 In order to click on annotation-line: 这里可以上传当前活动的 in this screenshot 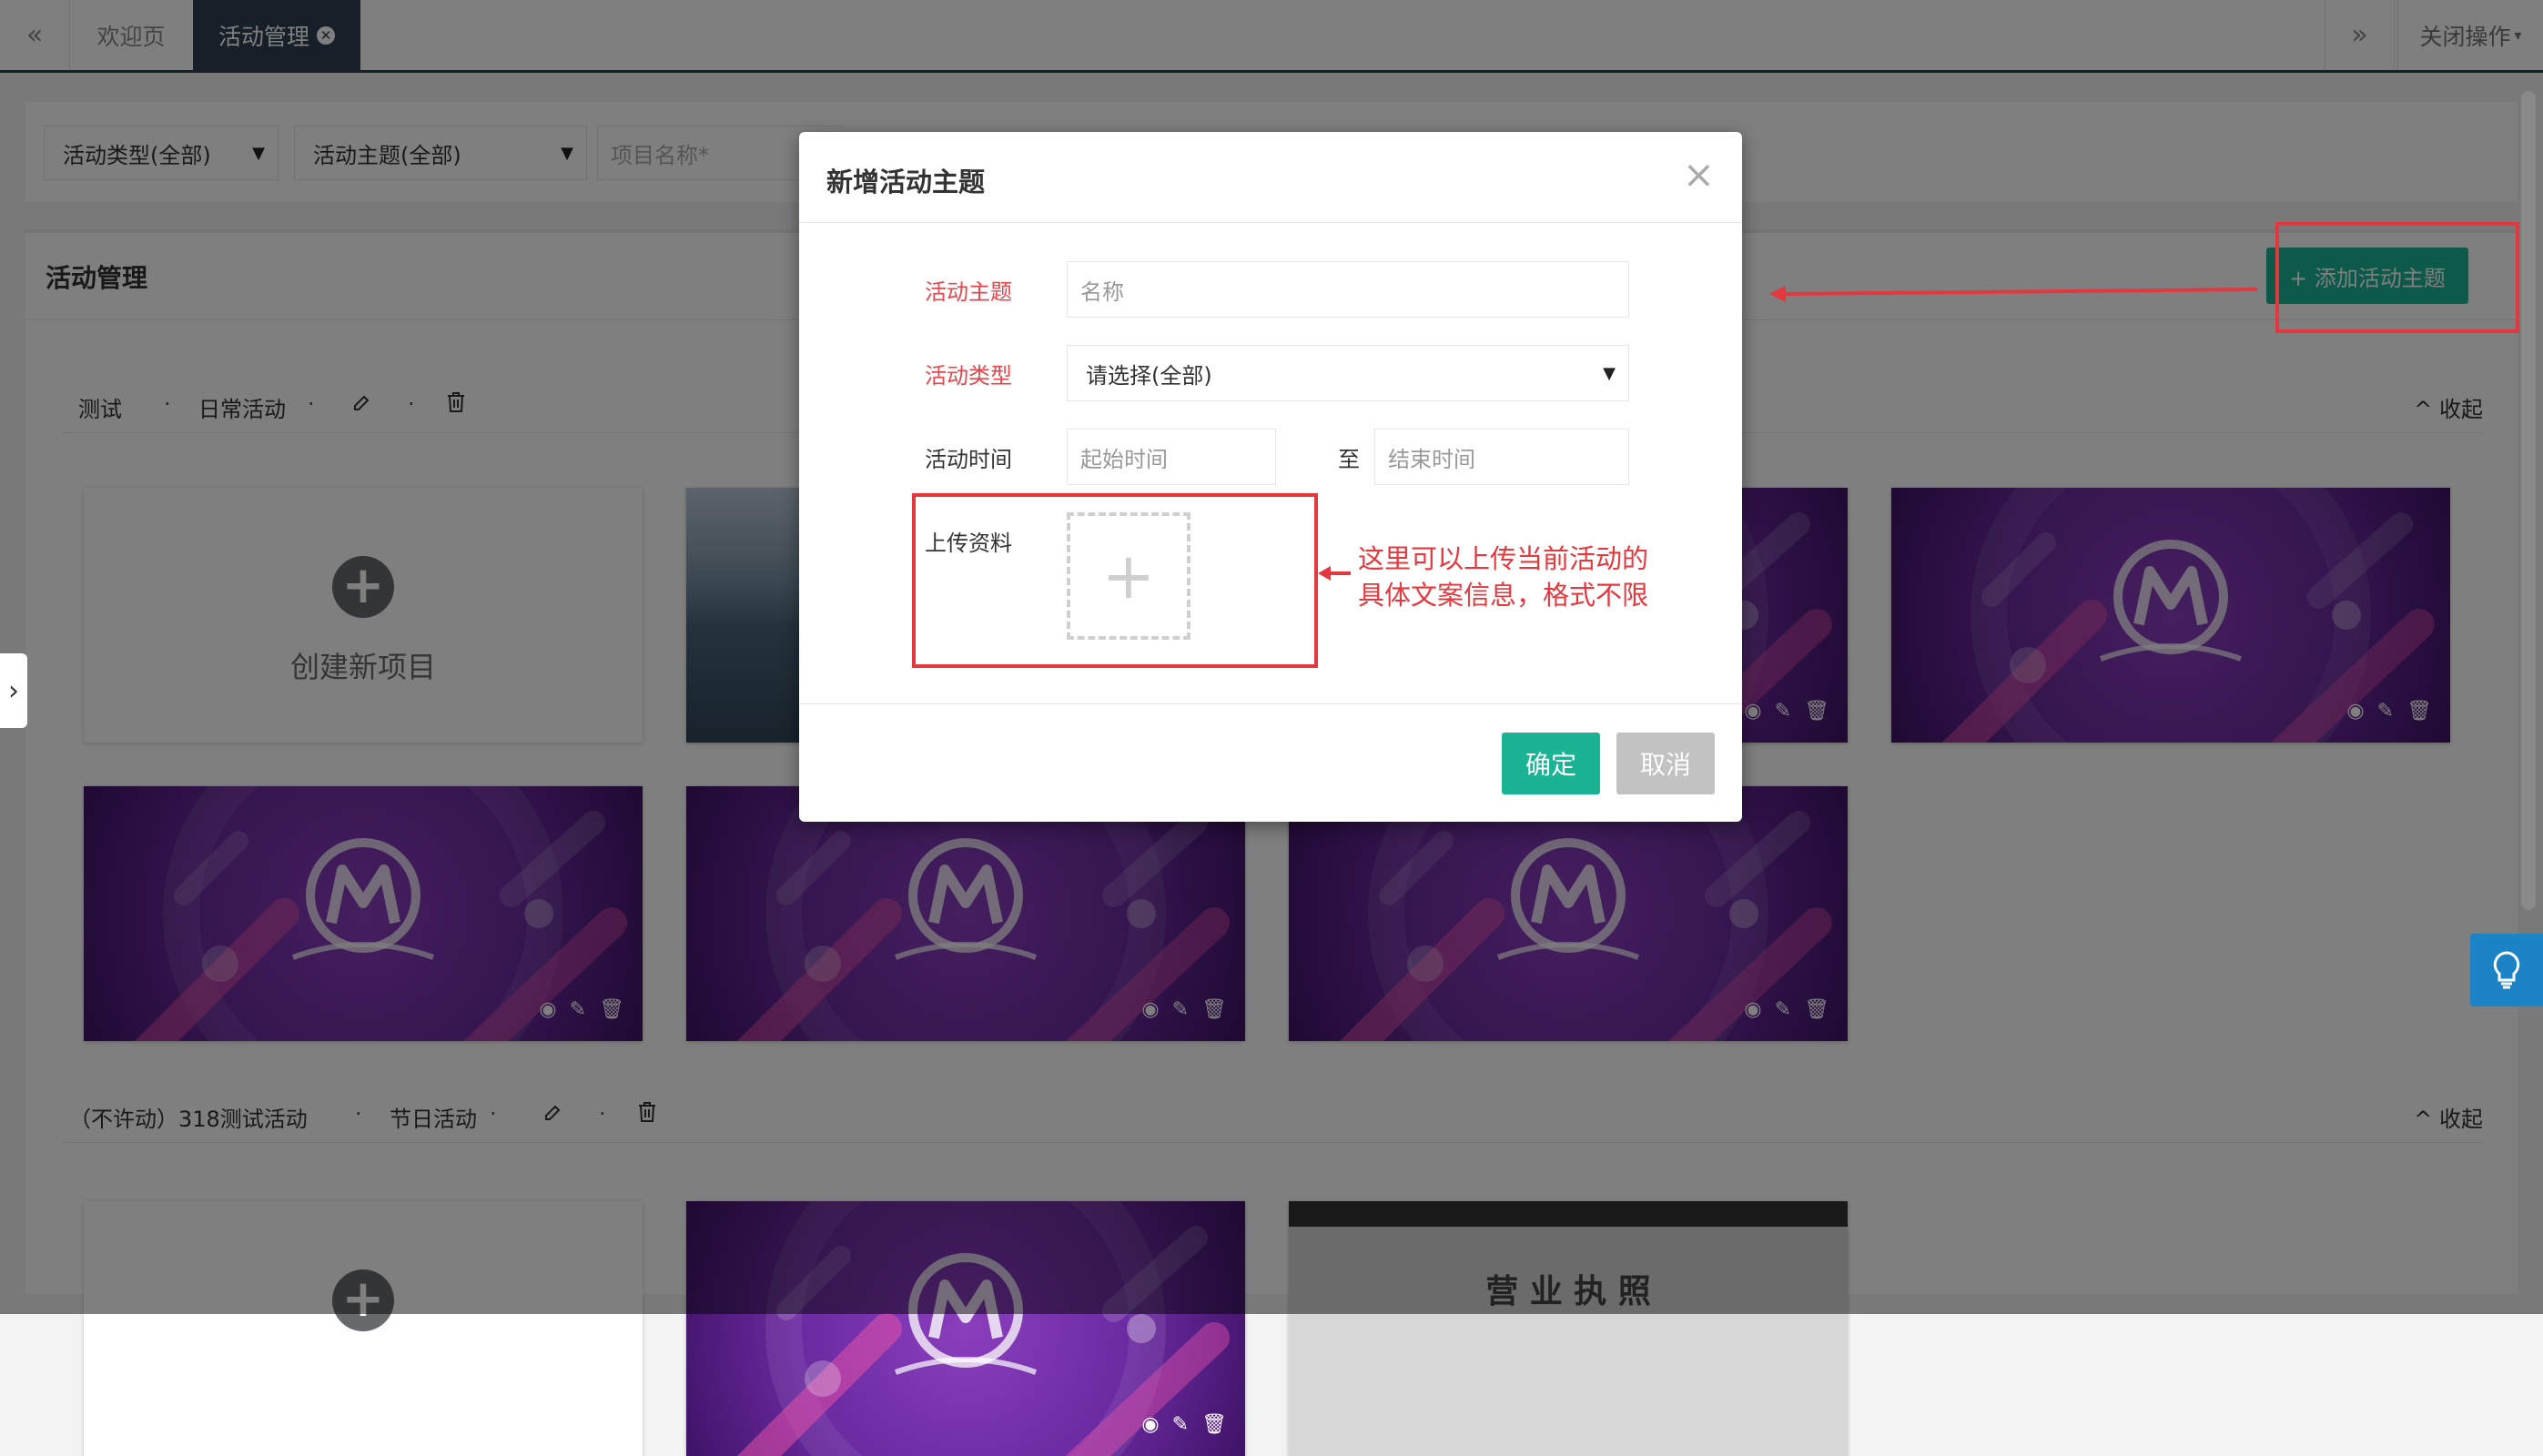, I will do `click(1503, 559)`.